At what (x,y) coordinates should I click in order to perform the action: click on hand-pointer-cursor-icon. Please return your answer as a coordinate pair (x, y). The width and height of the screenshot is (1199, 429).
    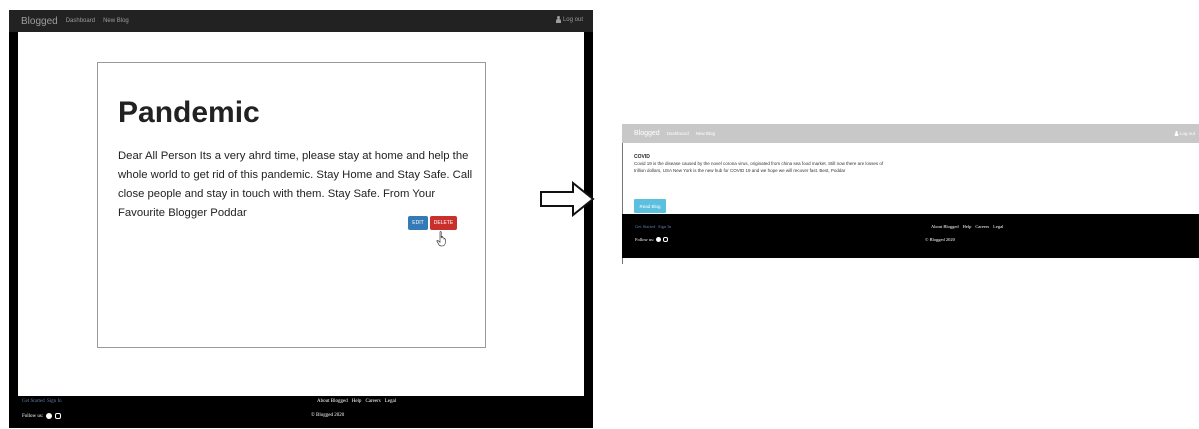
    Looking at the image, I should click on (441, 239).